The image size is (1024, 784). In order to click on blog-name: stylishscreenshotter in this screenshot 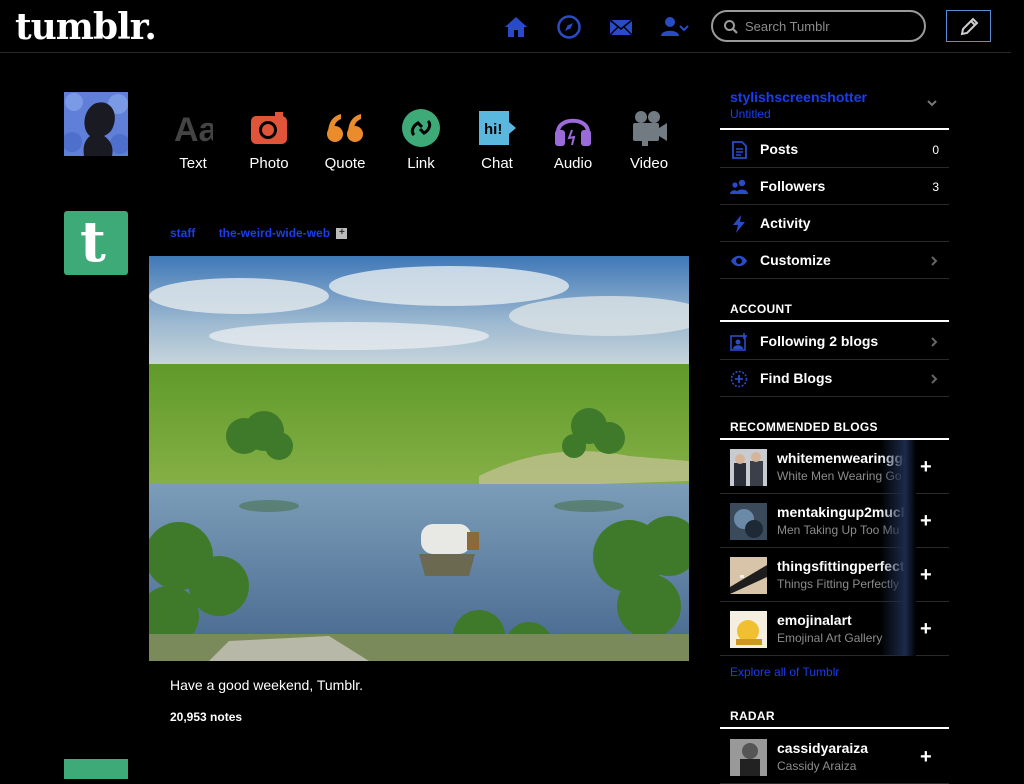, I will do `click(798, 97)`.